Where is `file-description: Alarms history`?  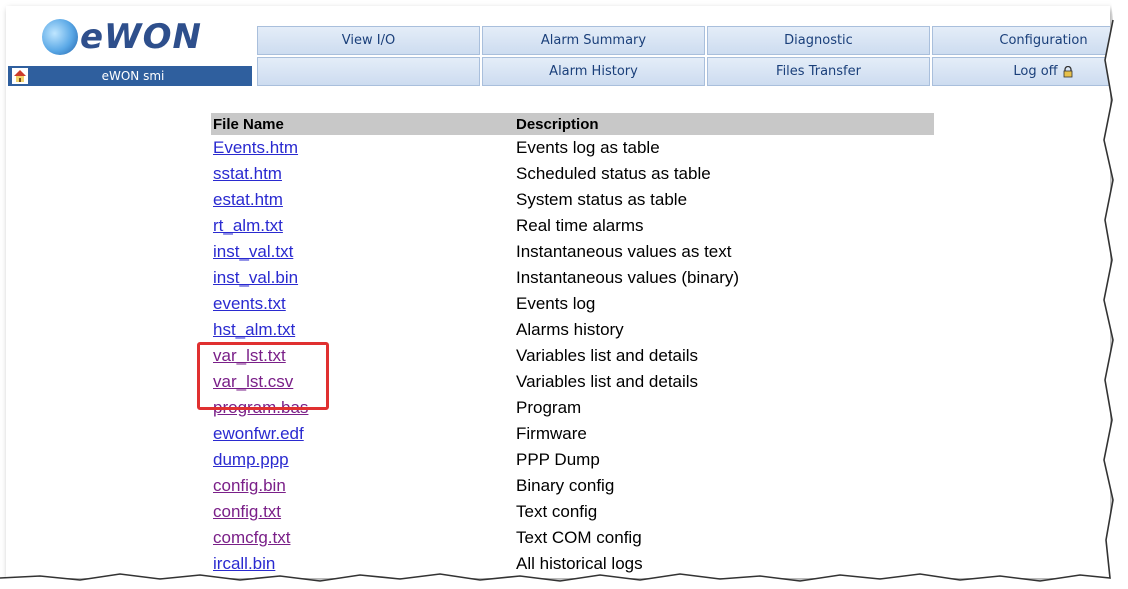
file-description: Alarms history is located at coordinates (570, 329).